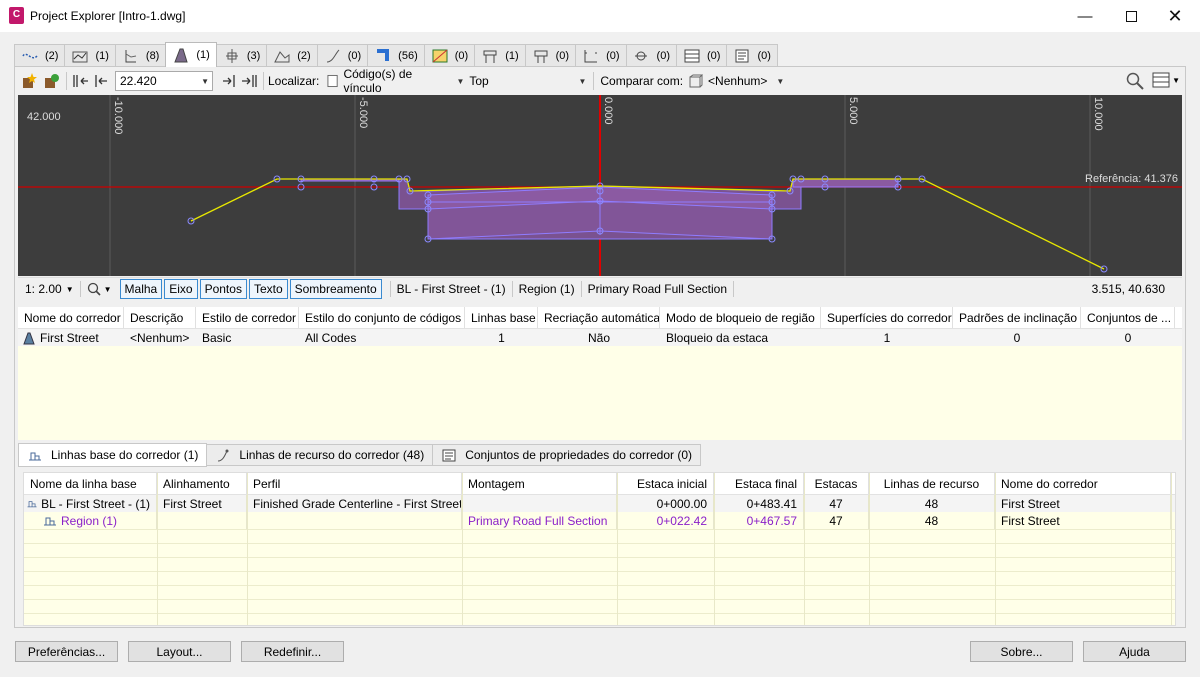 The image size is (1200, 677). I want to click on tab-alignment: (2), so click(40, 55).